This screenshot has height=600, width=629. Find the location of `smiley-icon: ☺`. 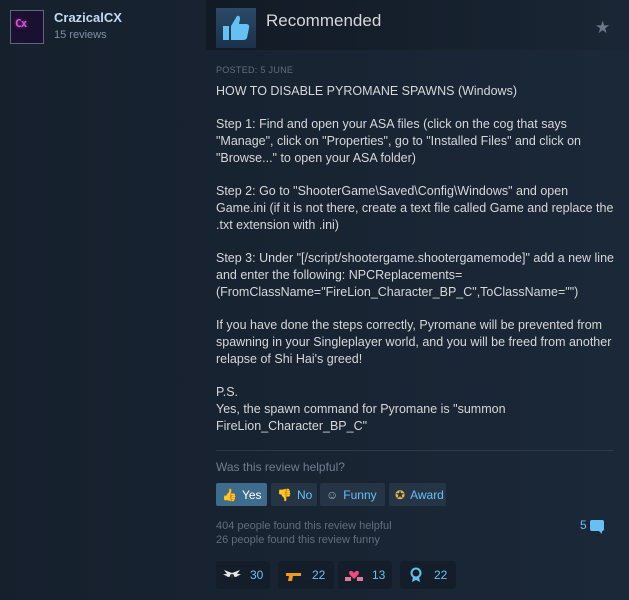

smiley-icon: ☺ is located at coordinates (332, 494).